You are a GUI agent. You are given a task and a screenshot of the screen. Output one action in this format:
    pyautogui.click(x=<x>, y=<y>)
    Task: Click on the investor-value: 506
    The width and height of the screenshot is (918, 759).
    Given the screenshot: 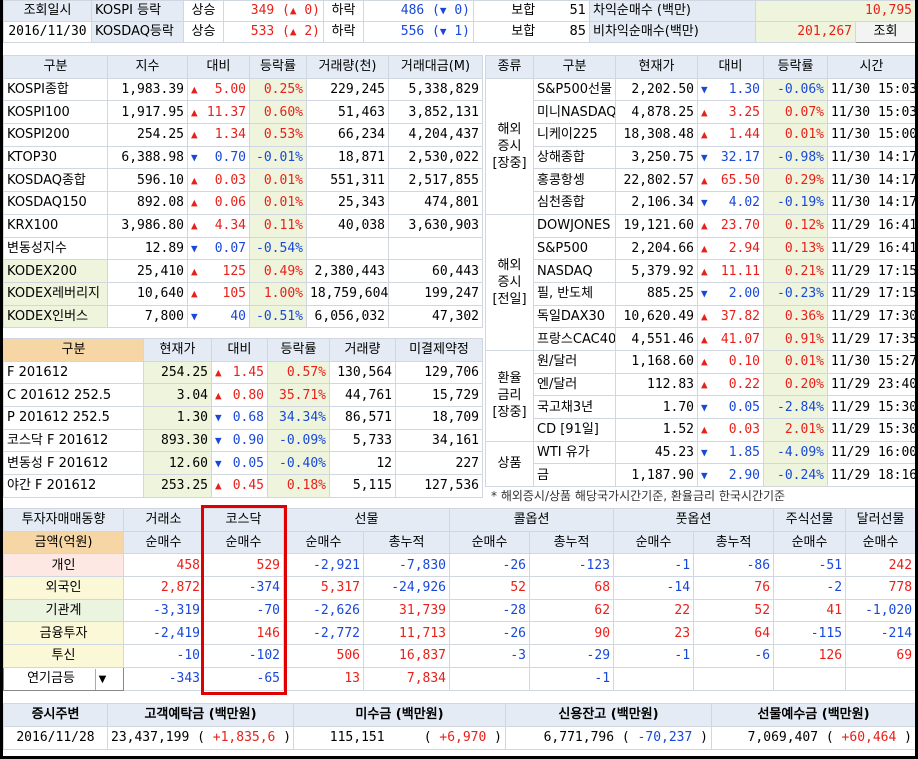 What is the action you would take?
    pyautogui.click(x=323, y=656)
    